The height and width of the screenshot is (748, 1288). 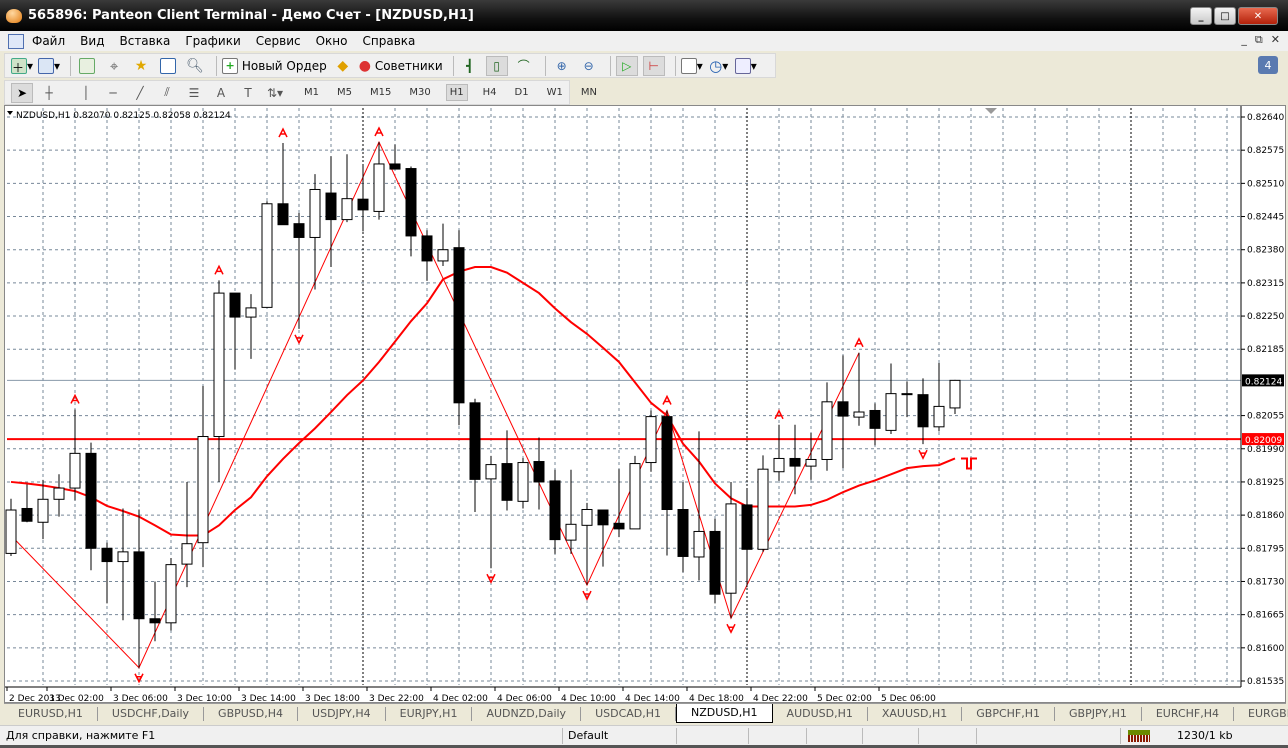 I want to click on templates-button: ▾, so click(x=745, y=66).